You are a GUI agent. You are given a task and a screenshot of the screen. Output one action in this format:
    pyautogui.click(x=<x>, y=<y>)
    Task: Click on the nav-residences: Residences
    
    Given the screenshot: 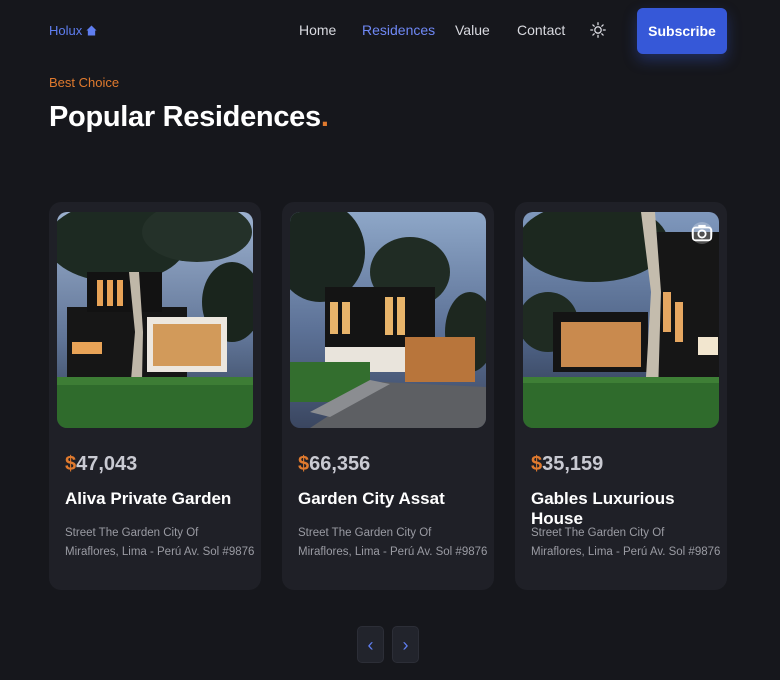 What is the action you would take?
    pyautogui.click(x=398, y=30)
    